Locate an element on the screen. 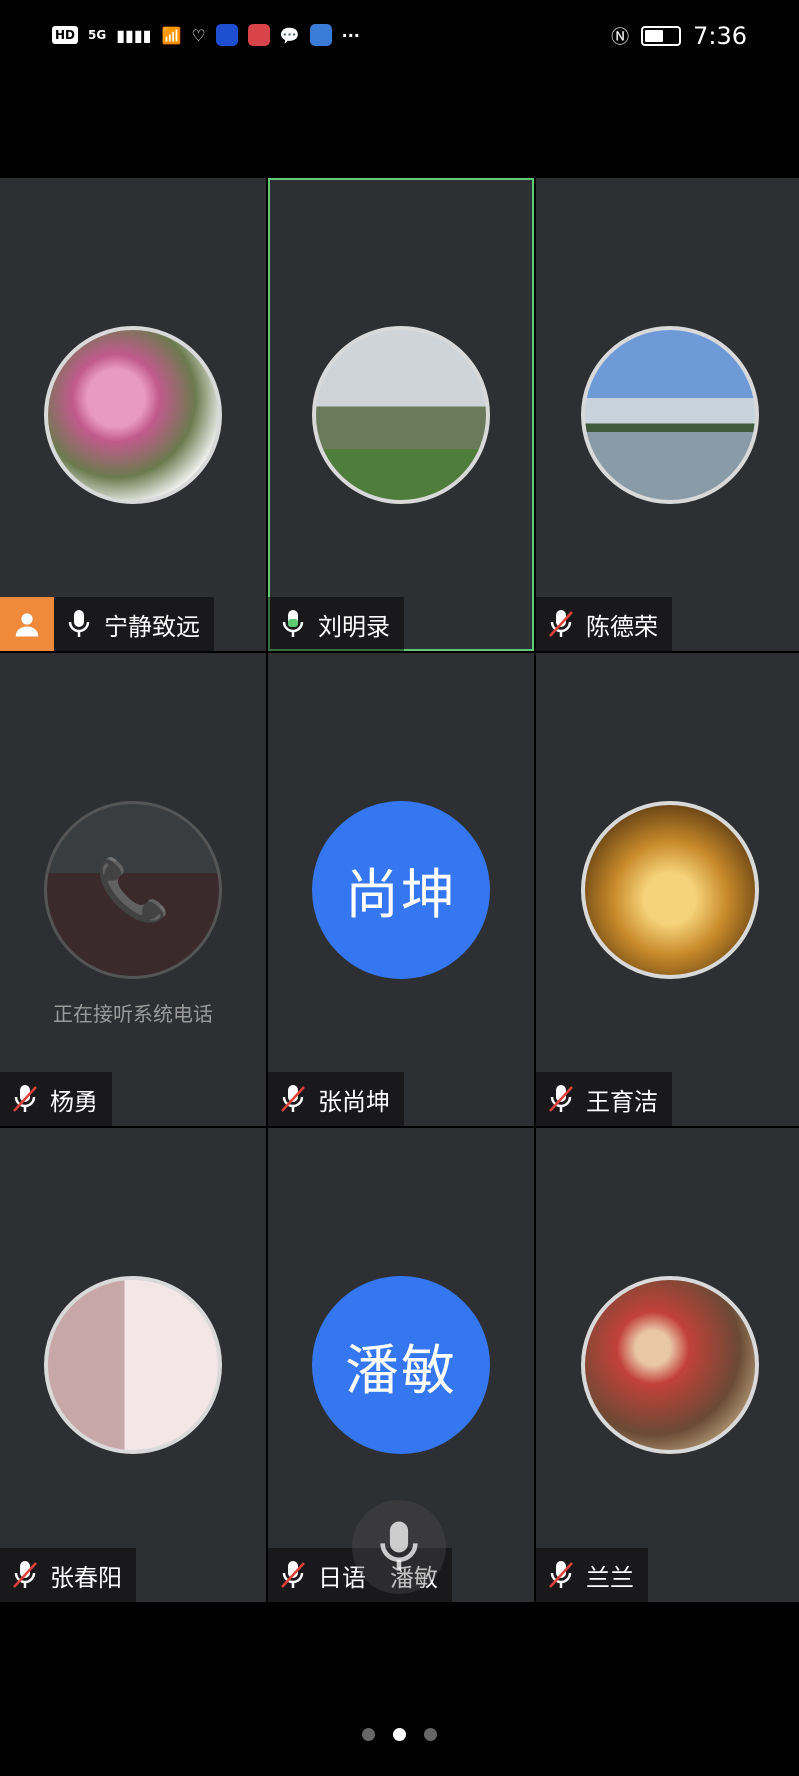  participant-label: 陈德荣 is located at coordinates (604, 624).